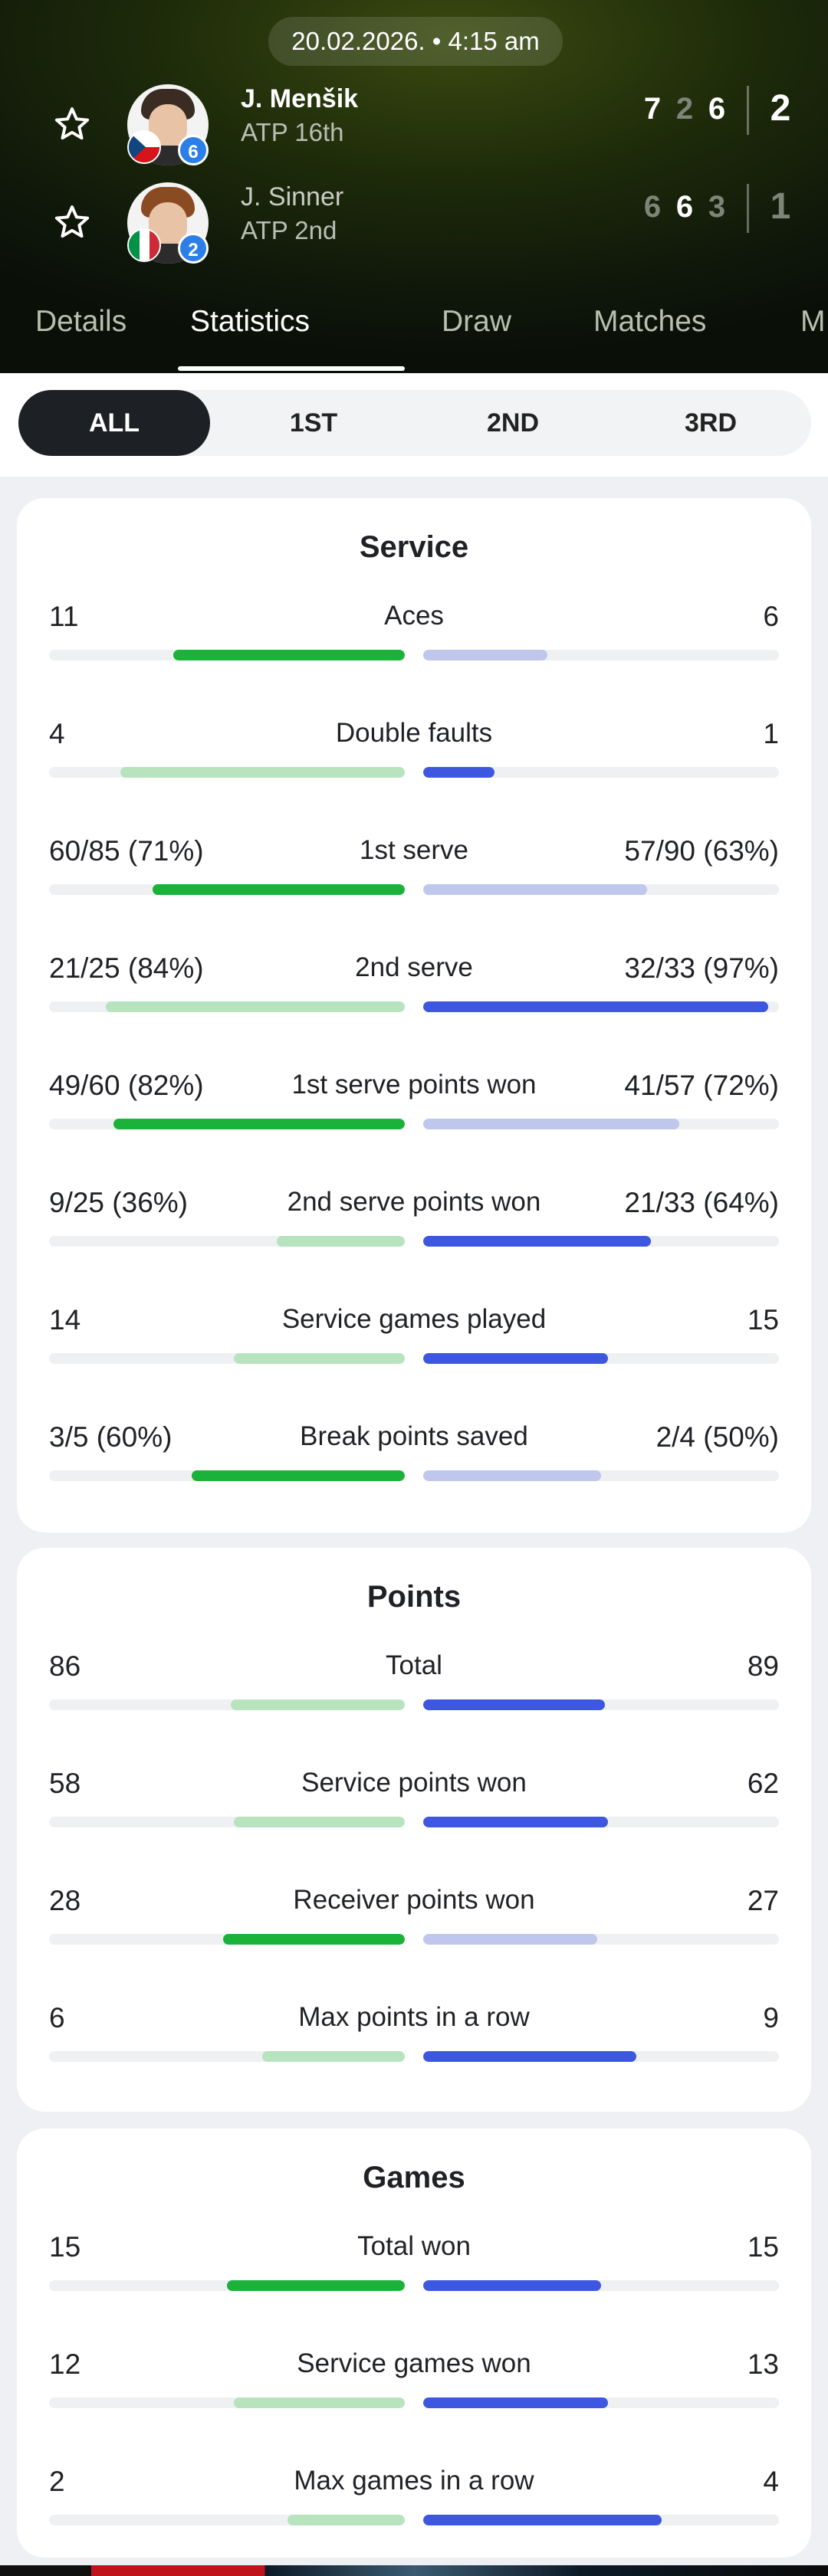  I want to click on period-2nd-button: 2ND, so click(513, 423).